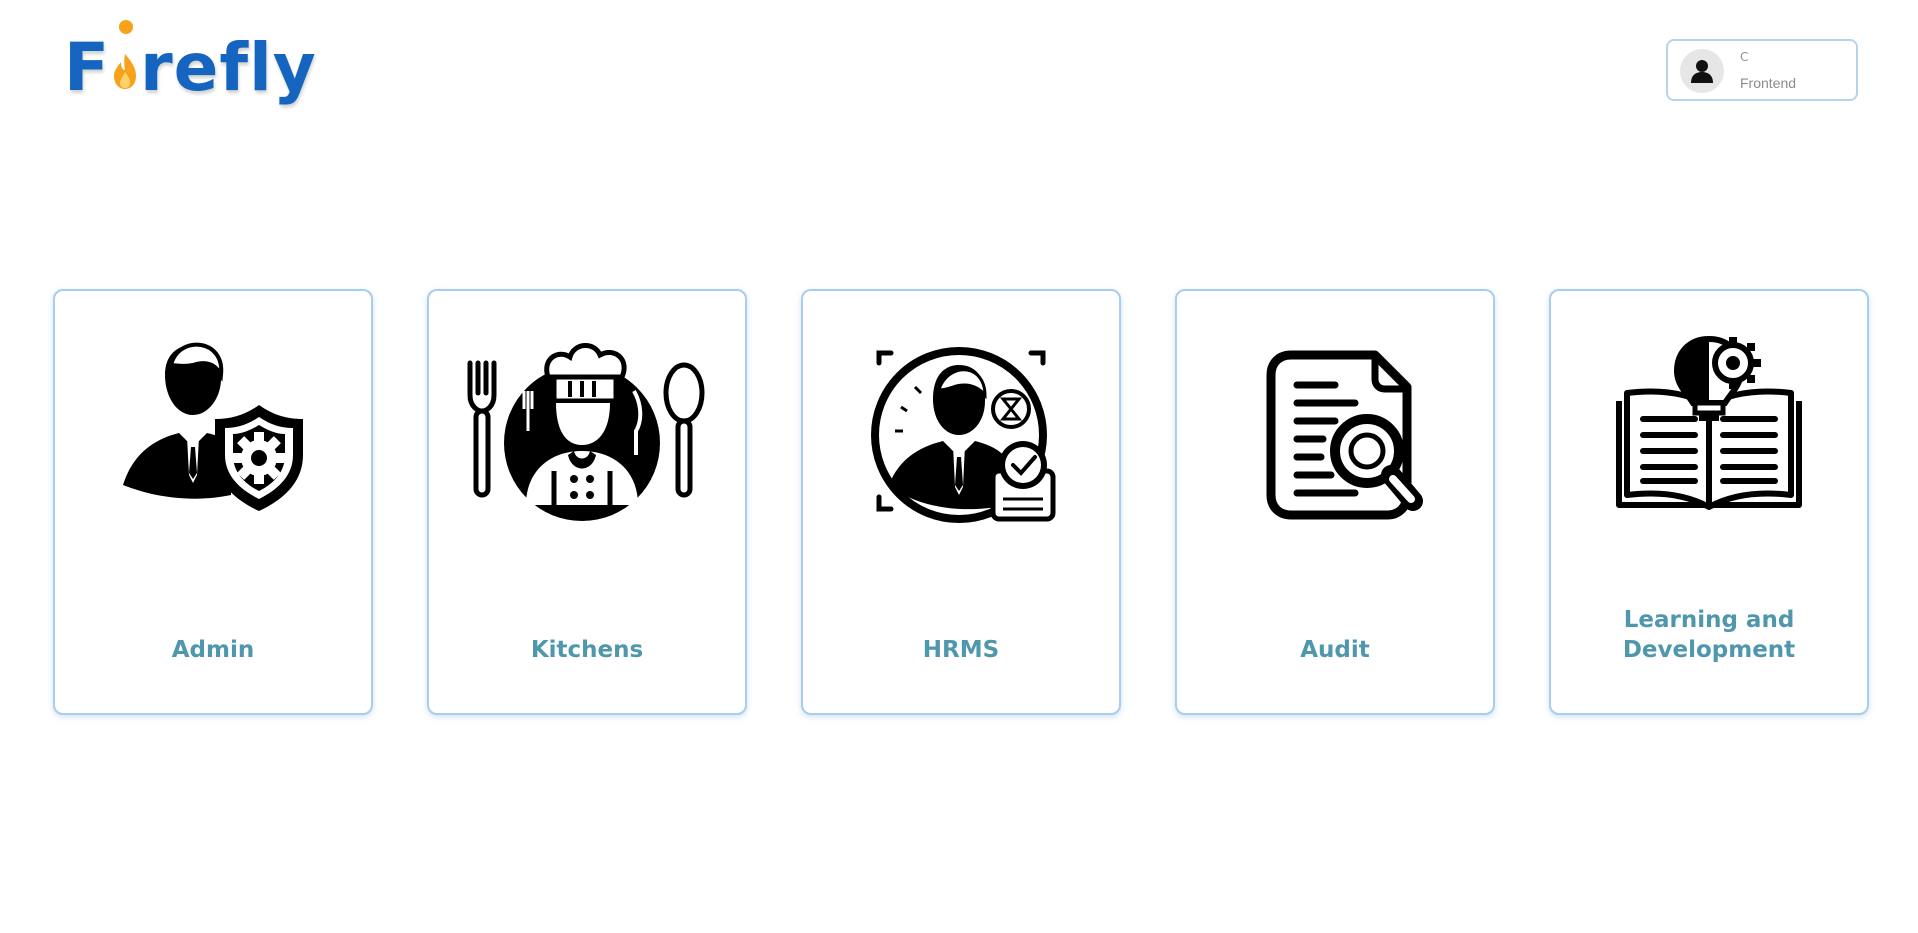 This screenshot has width=1918, height=933. I want to click on document-search-icon, so click(1344, 435).